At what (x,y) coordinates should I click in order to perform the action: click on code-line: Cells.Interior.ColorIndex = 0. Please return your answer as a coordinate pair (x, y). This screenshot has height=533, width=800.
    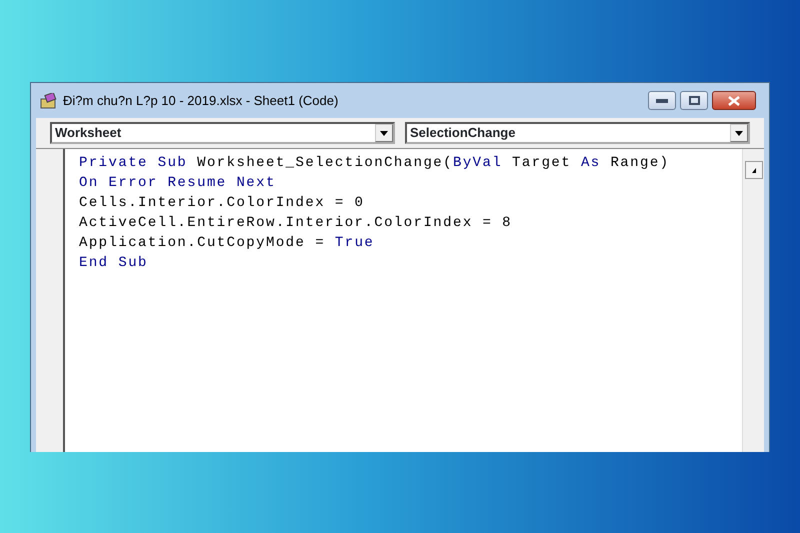
    Looking at the image, I should click on (222, 203).